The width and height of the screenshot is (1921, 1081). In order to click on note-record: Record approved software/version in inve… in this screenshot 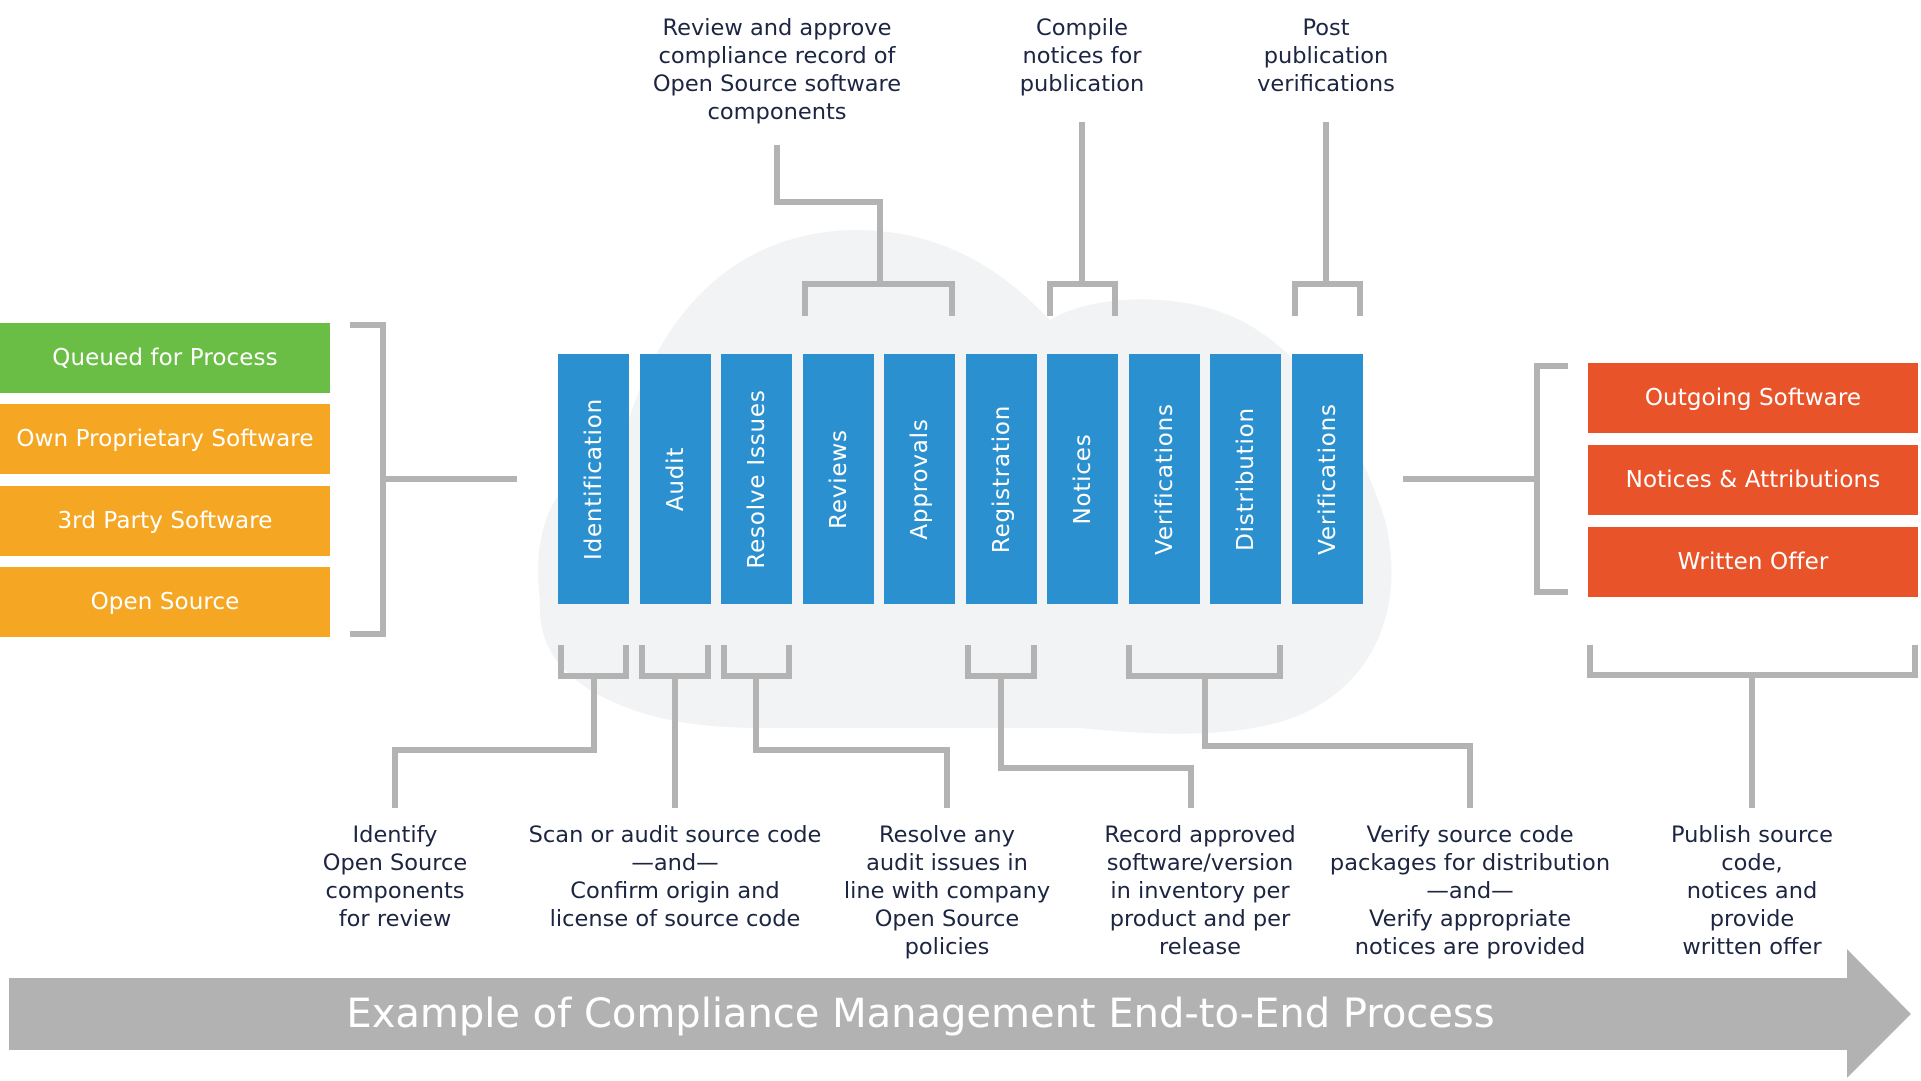, I will do `click(1200, 891)`.